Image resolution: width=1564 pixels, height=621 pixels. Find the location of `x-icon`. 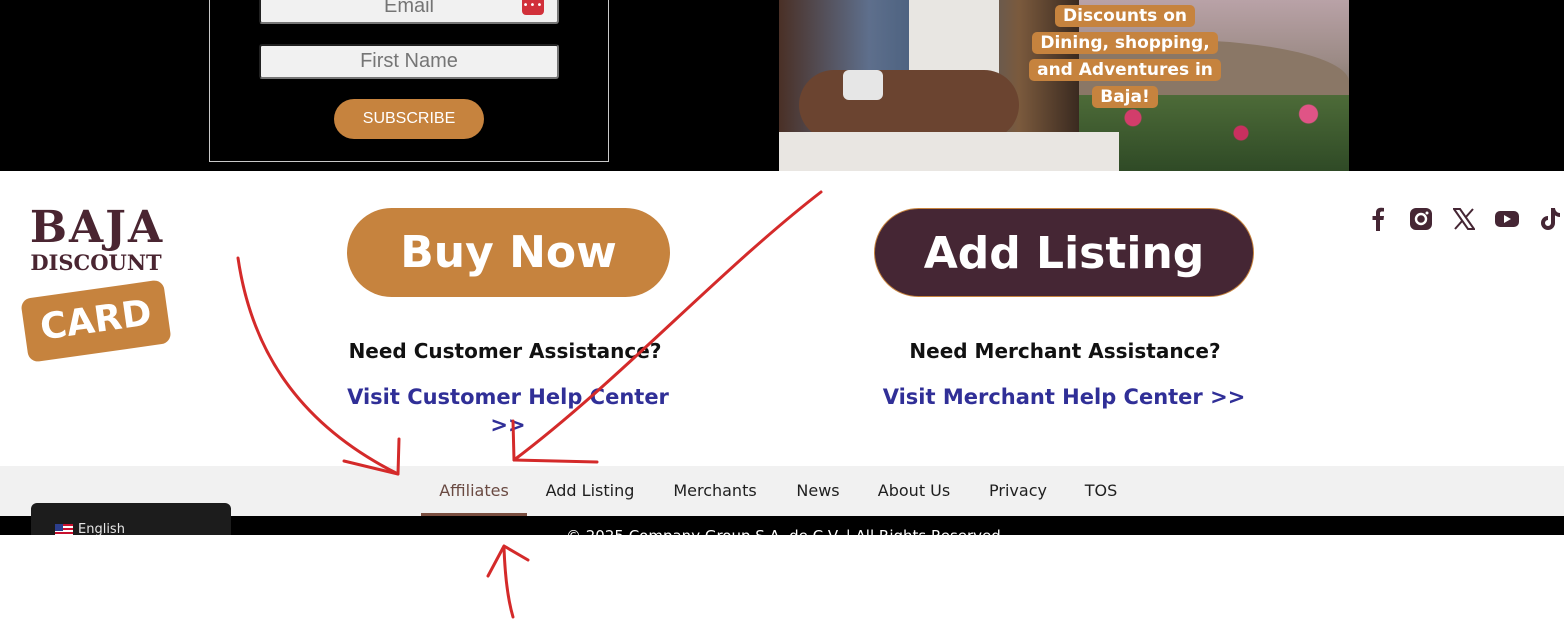

x-icon is located at coordinates (1464, 219).